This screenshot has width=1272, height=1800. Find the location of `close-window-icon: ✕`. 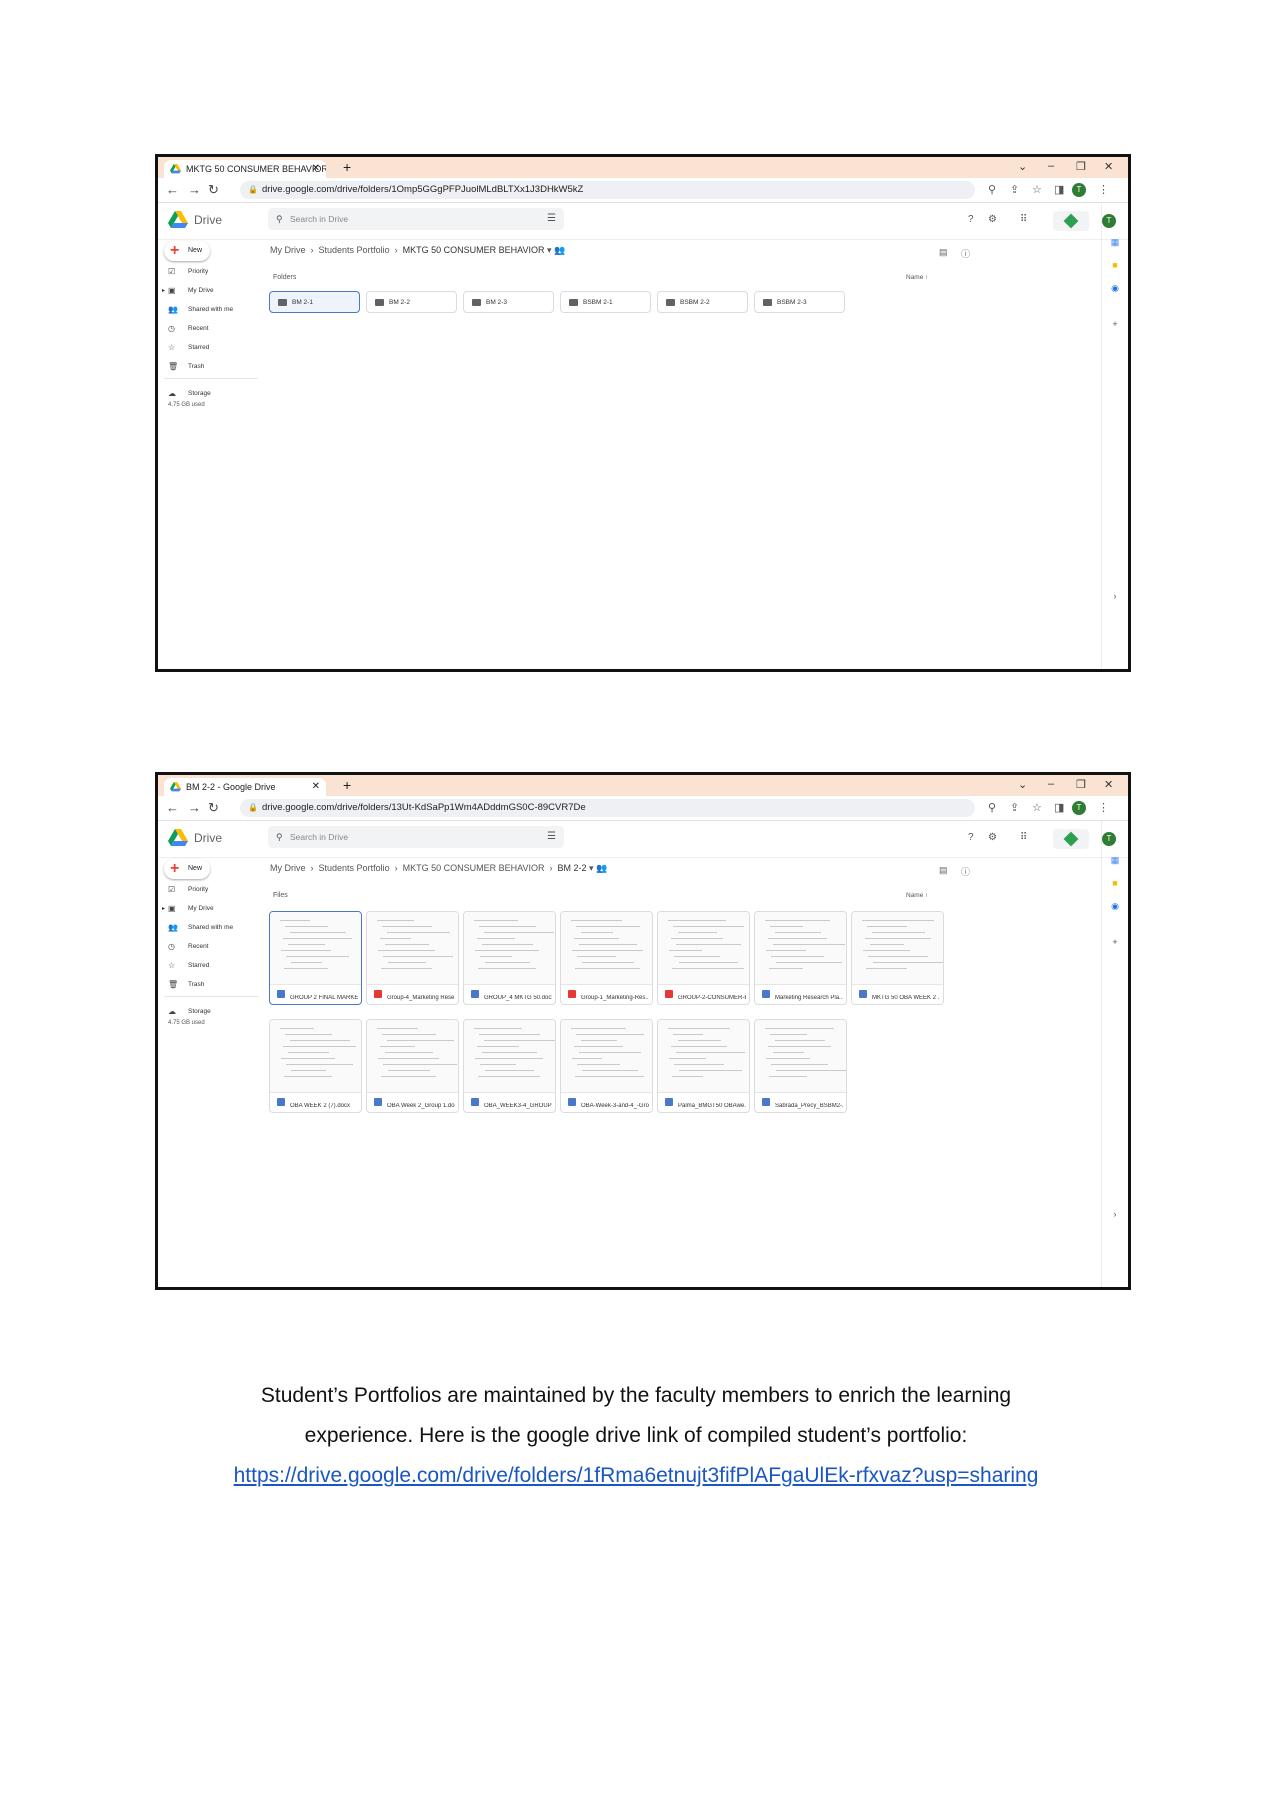

close-window-icon: ✕ is located at coordinates (1108, 166).